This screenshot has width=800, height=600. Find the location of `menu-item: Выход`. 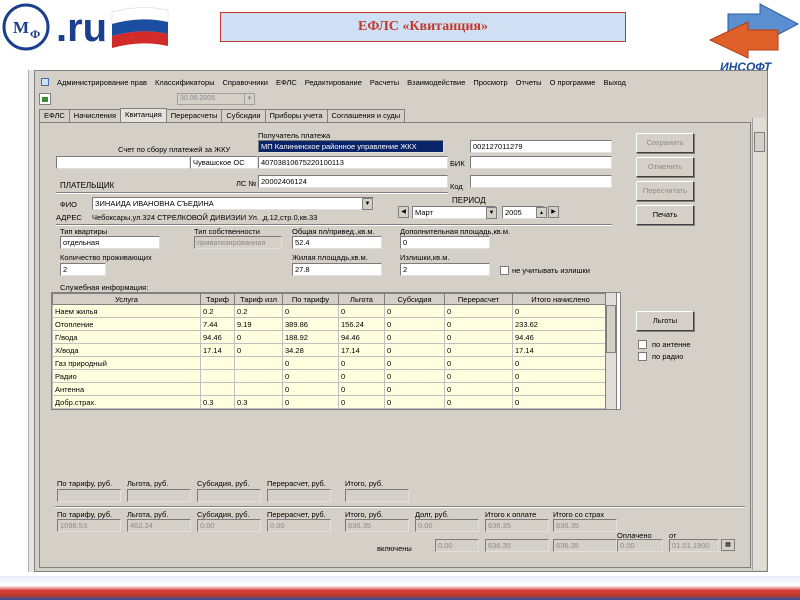

menu-item: Выход is located at coordinates (614, 82).